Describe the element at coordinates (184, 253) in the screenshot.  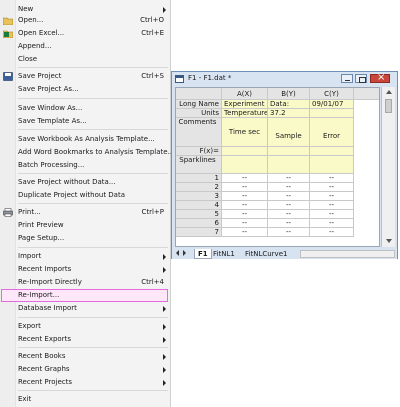
I see `tab-nav-next-icon` at that location.